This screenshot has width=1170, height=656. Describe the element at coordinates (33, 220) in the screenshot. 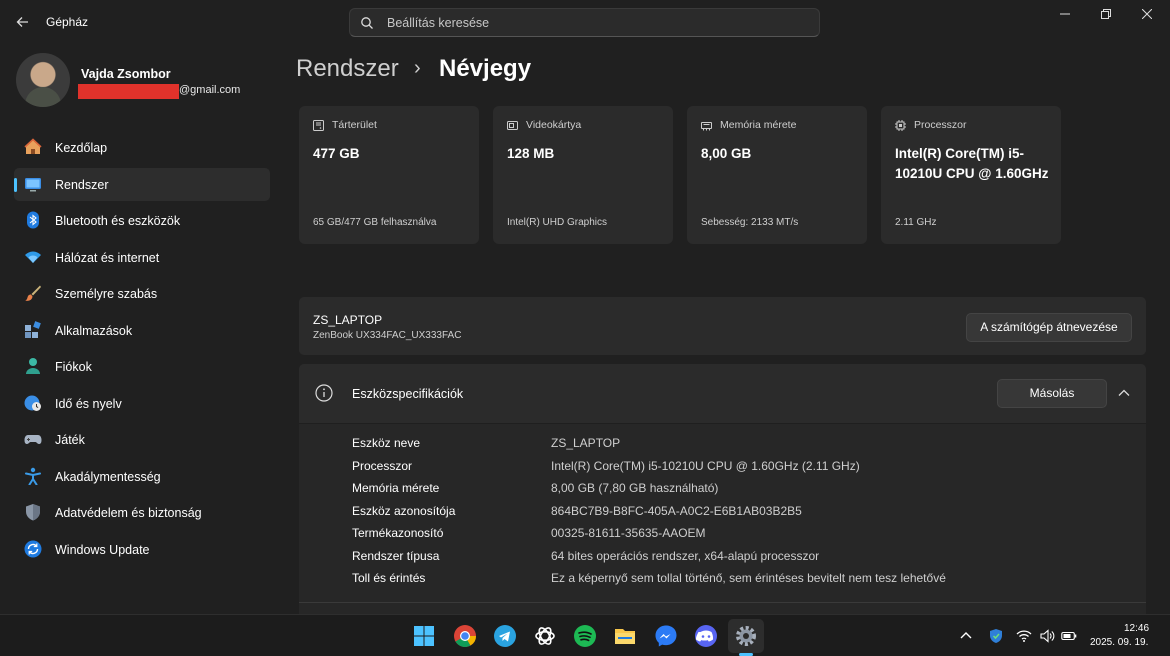

I see `bluetooth-icon` at that location.